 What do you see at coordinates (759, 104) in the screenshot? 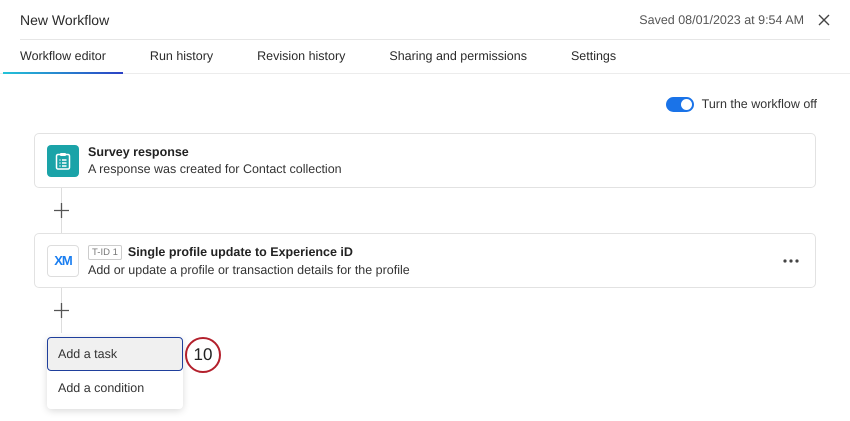
I see `toggle-label: Turn the workflow off` at bounding box center [759, 104].